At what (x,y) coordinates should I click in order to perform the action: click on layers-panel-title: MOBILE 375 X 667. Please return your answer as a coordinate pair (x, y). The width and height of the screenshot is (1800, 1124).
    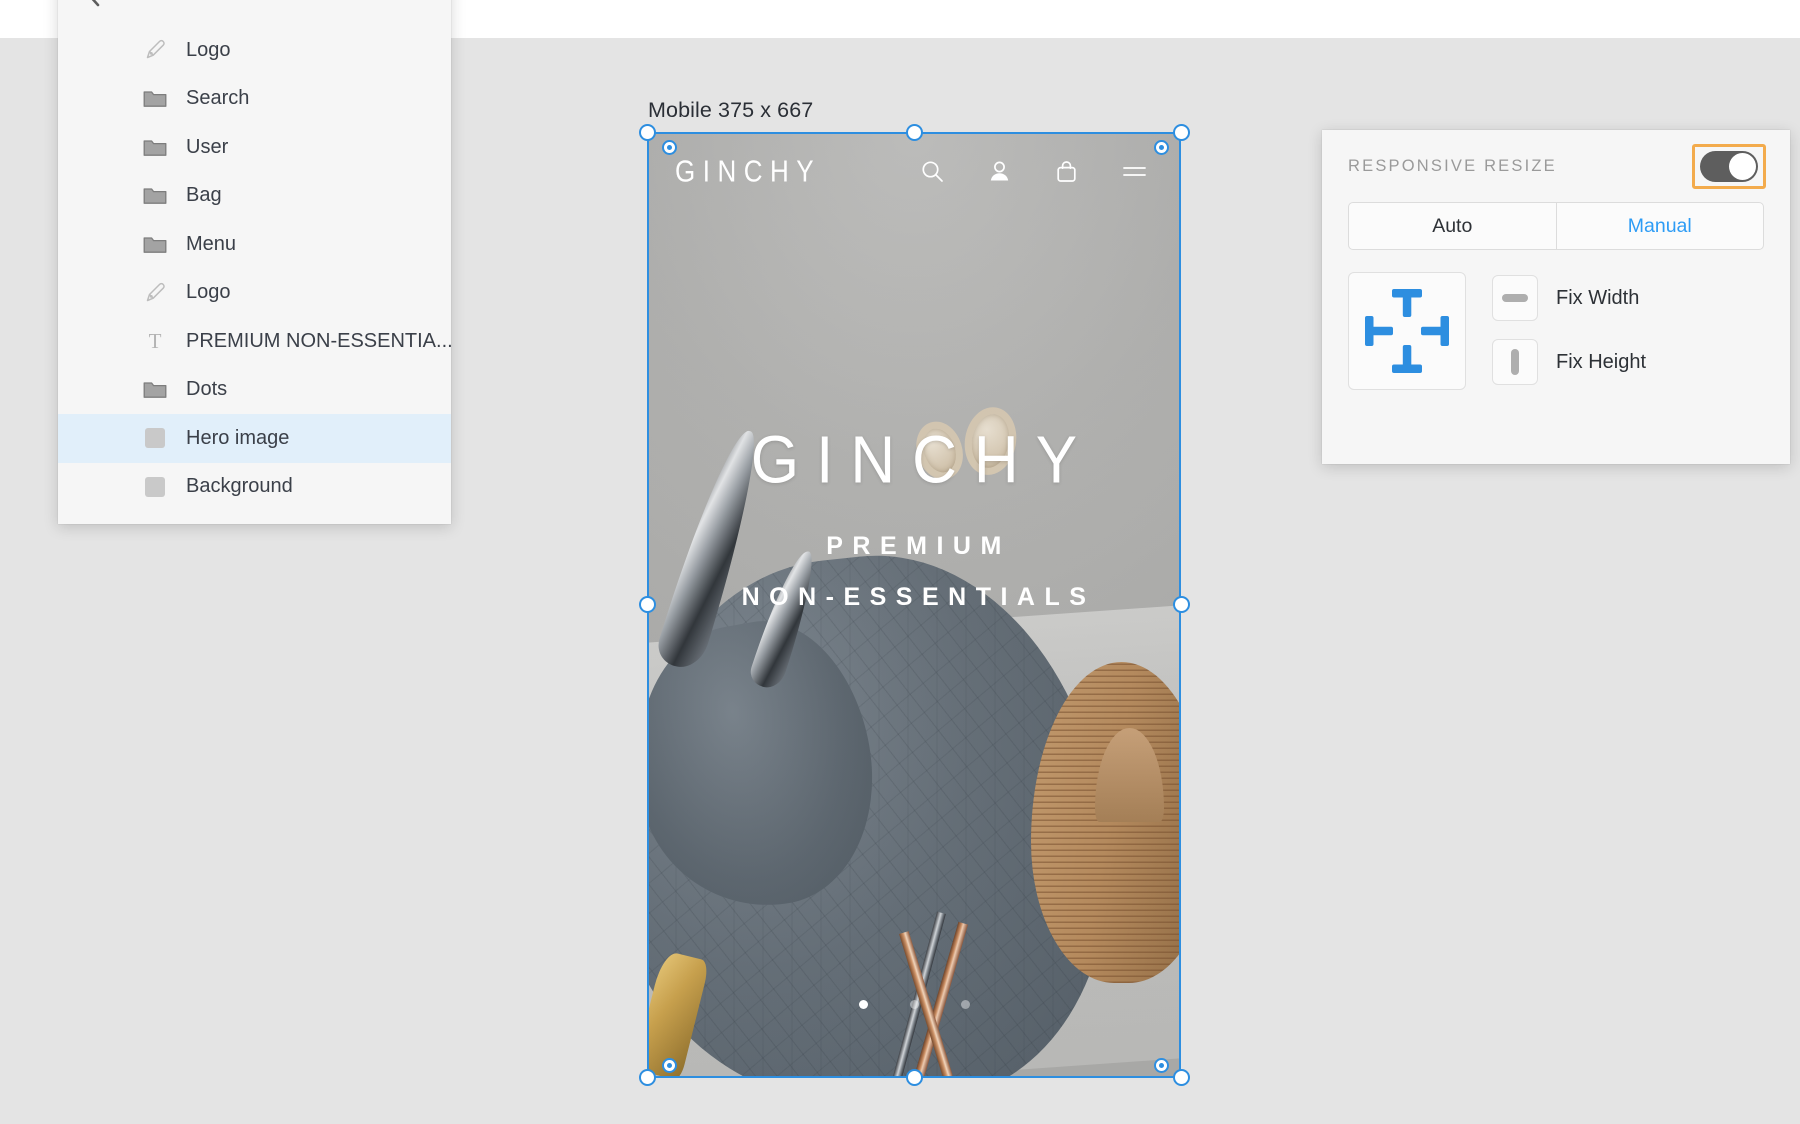
    Looking at the image, I should click on (206, 2).